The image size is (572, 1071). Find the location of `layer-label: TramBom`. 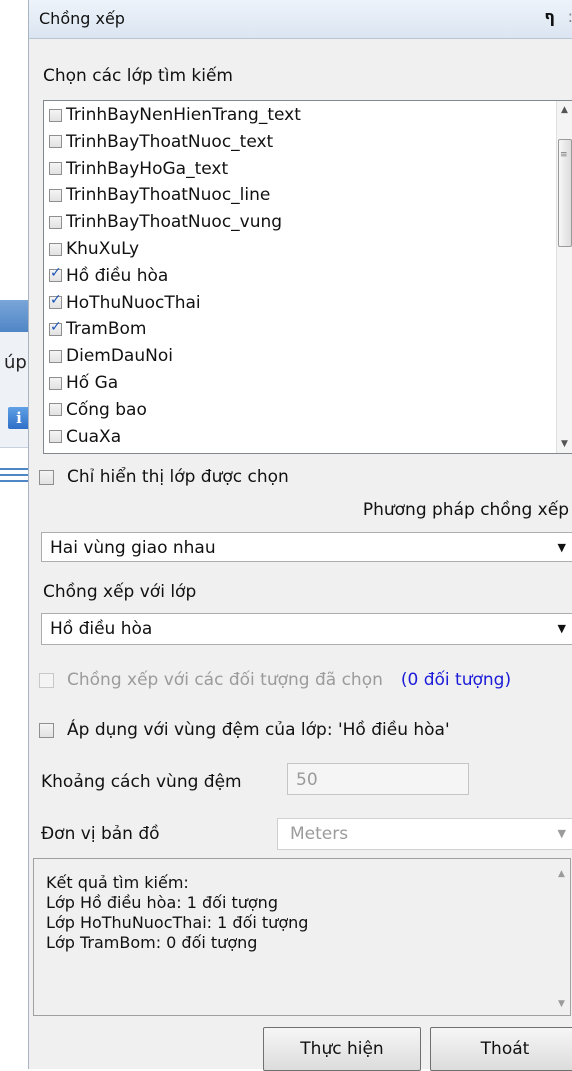

layer-label: TramBom is located at coordinates (106, 329).